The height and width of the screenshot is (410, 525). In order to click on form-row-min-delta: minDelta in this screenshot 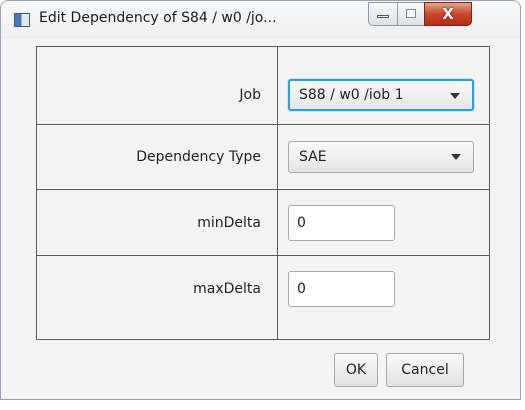, I will do `click(263, 223)`.